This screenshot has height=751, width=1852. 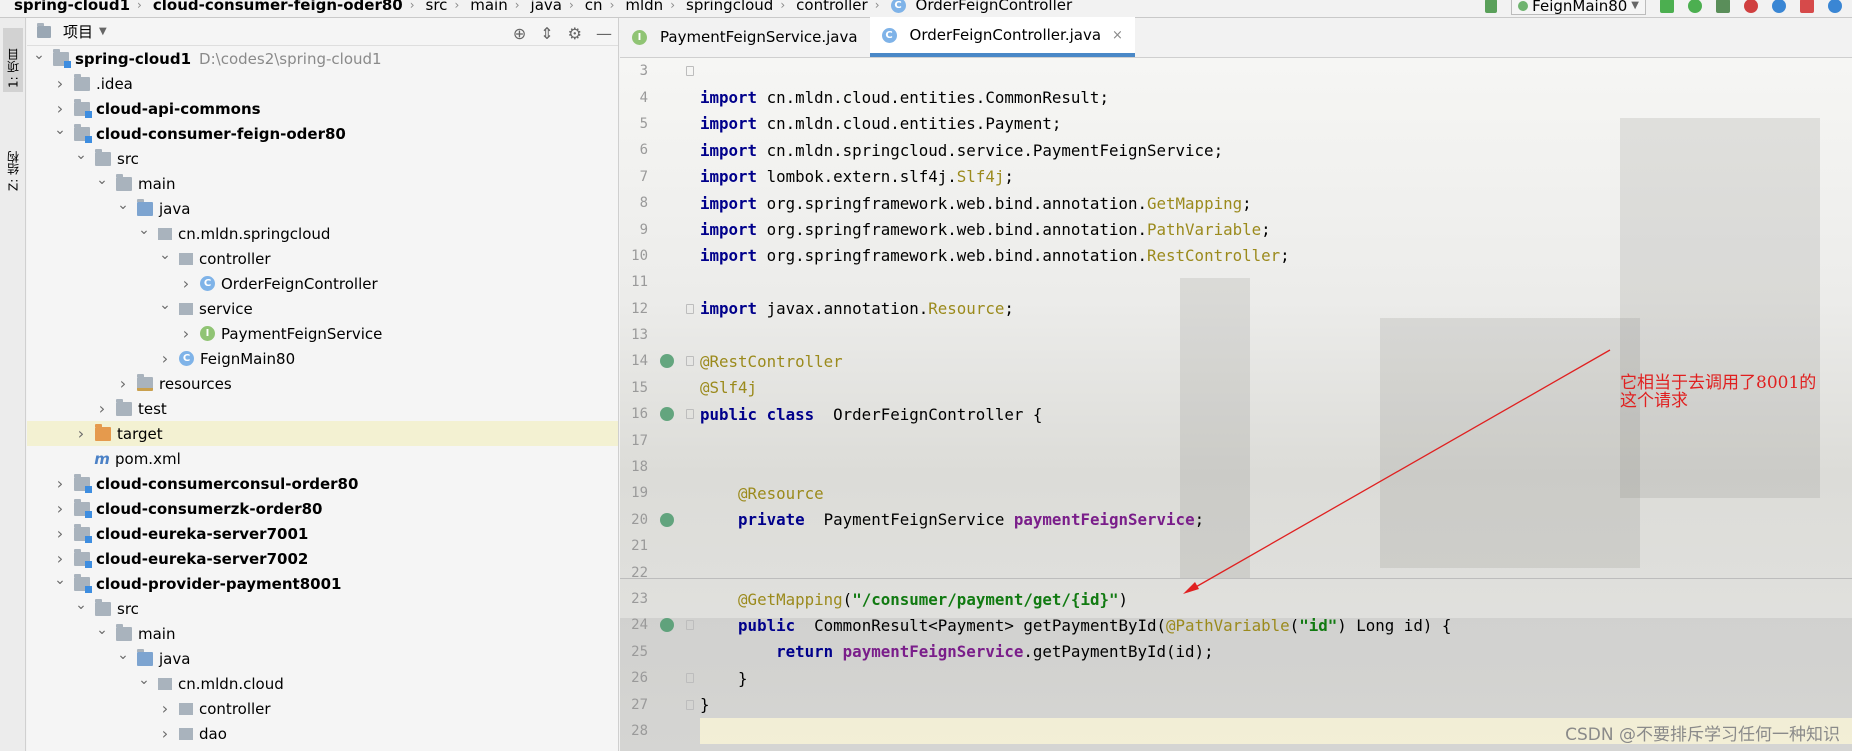 What do you see at coordinates (1695, 6) in the screenshot?
I see `debug-icon` at bounding box center [1695, 6].